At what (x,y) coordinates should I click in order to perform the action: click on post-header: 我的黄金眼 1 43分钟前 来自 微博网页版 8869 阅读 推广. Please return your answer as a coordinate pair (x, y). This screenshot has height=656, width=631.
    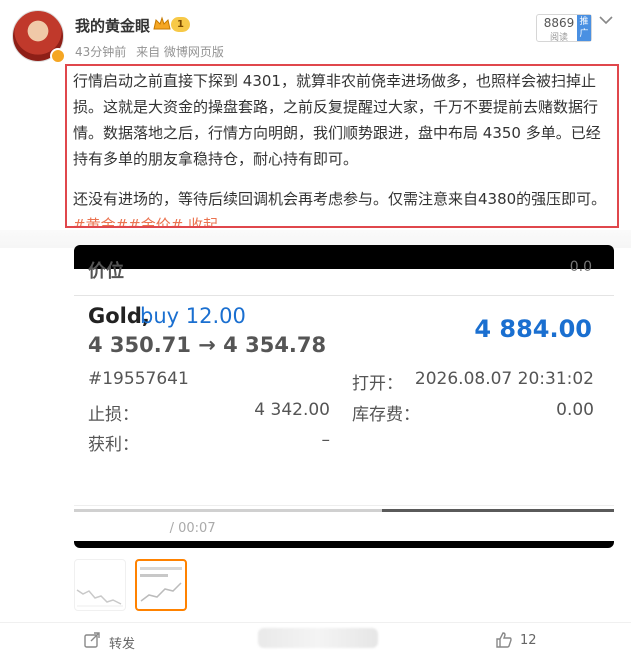
    Looking at the image, I should click on (315, 33).